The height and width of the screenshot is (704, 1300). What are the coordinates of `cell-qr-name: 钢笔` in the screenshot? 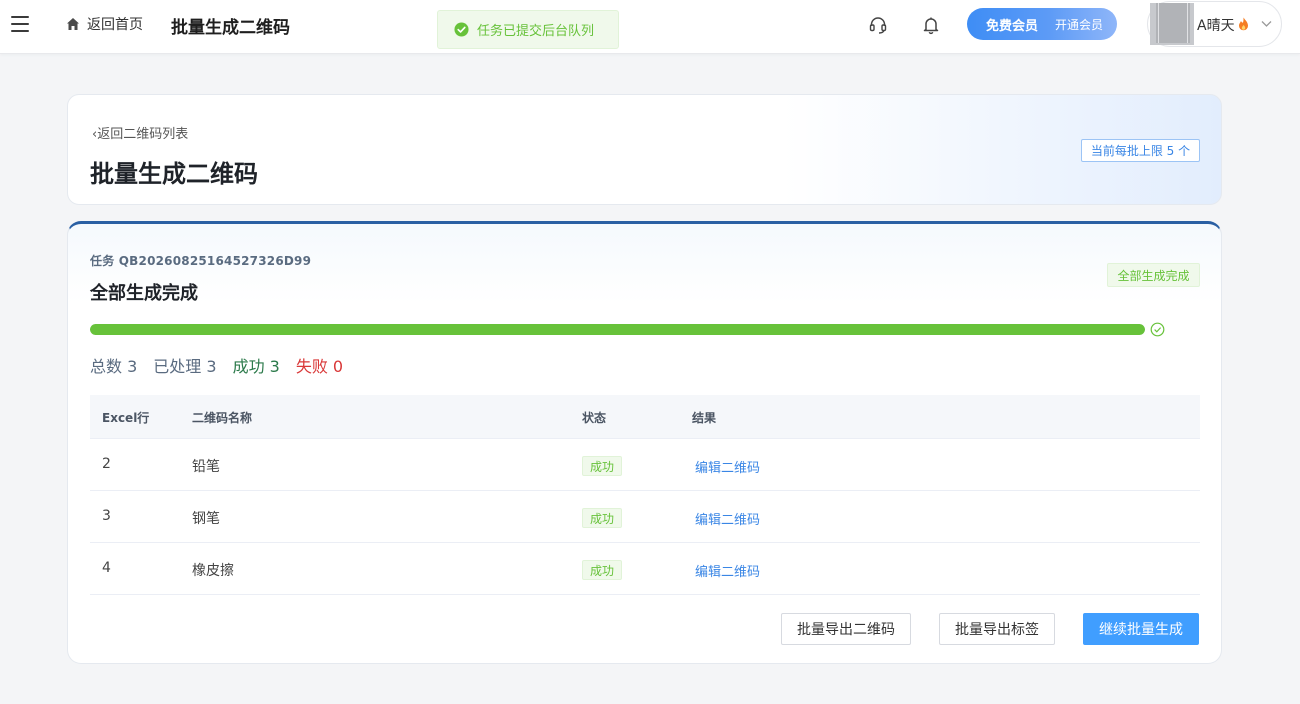 It's located at (206, 519).